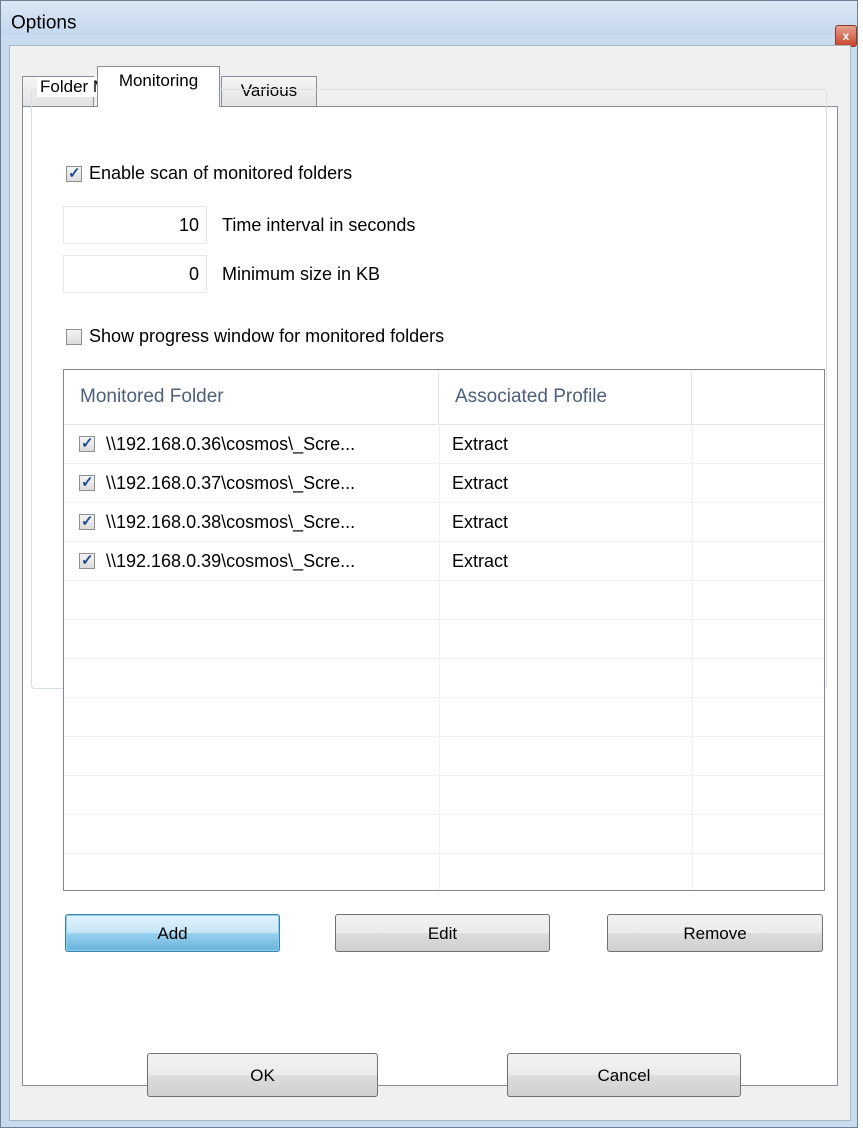  Describe the element at coordinates (429, 24) in the screenshot. I see `title-bar: Options x` at that location.